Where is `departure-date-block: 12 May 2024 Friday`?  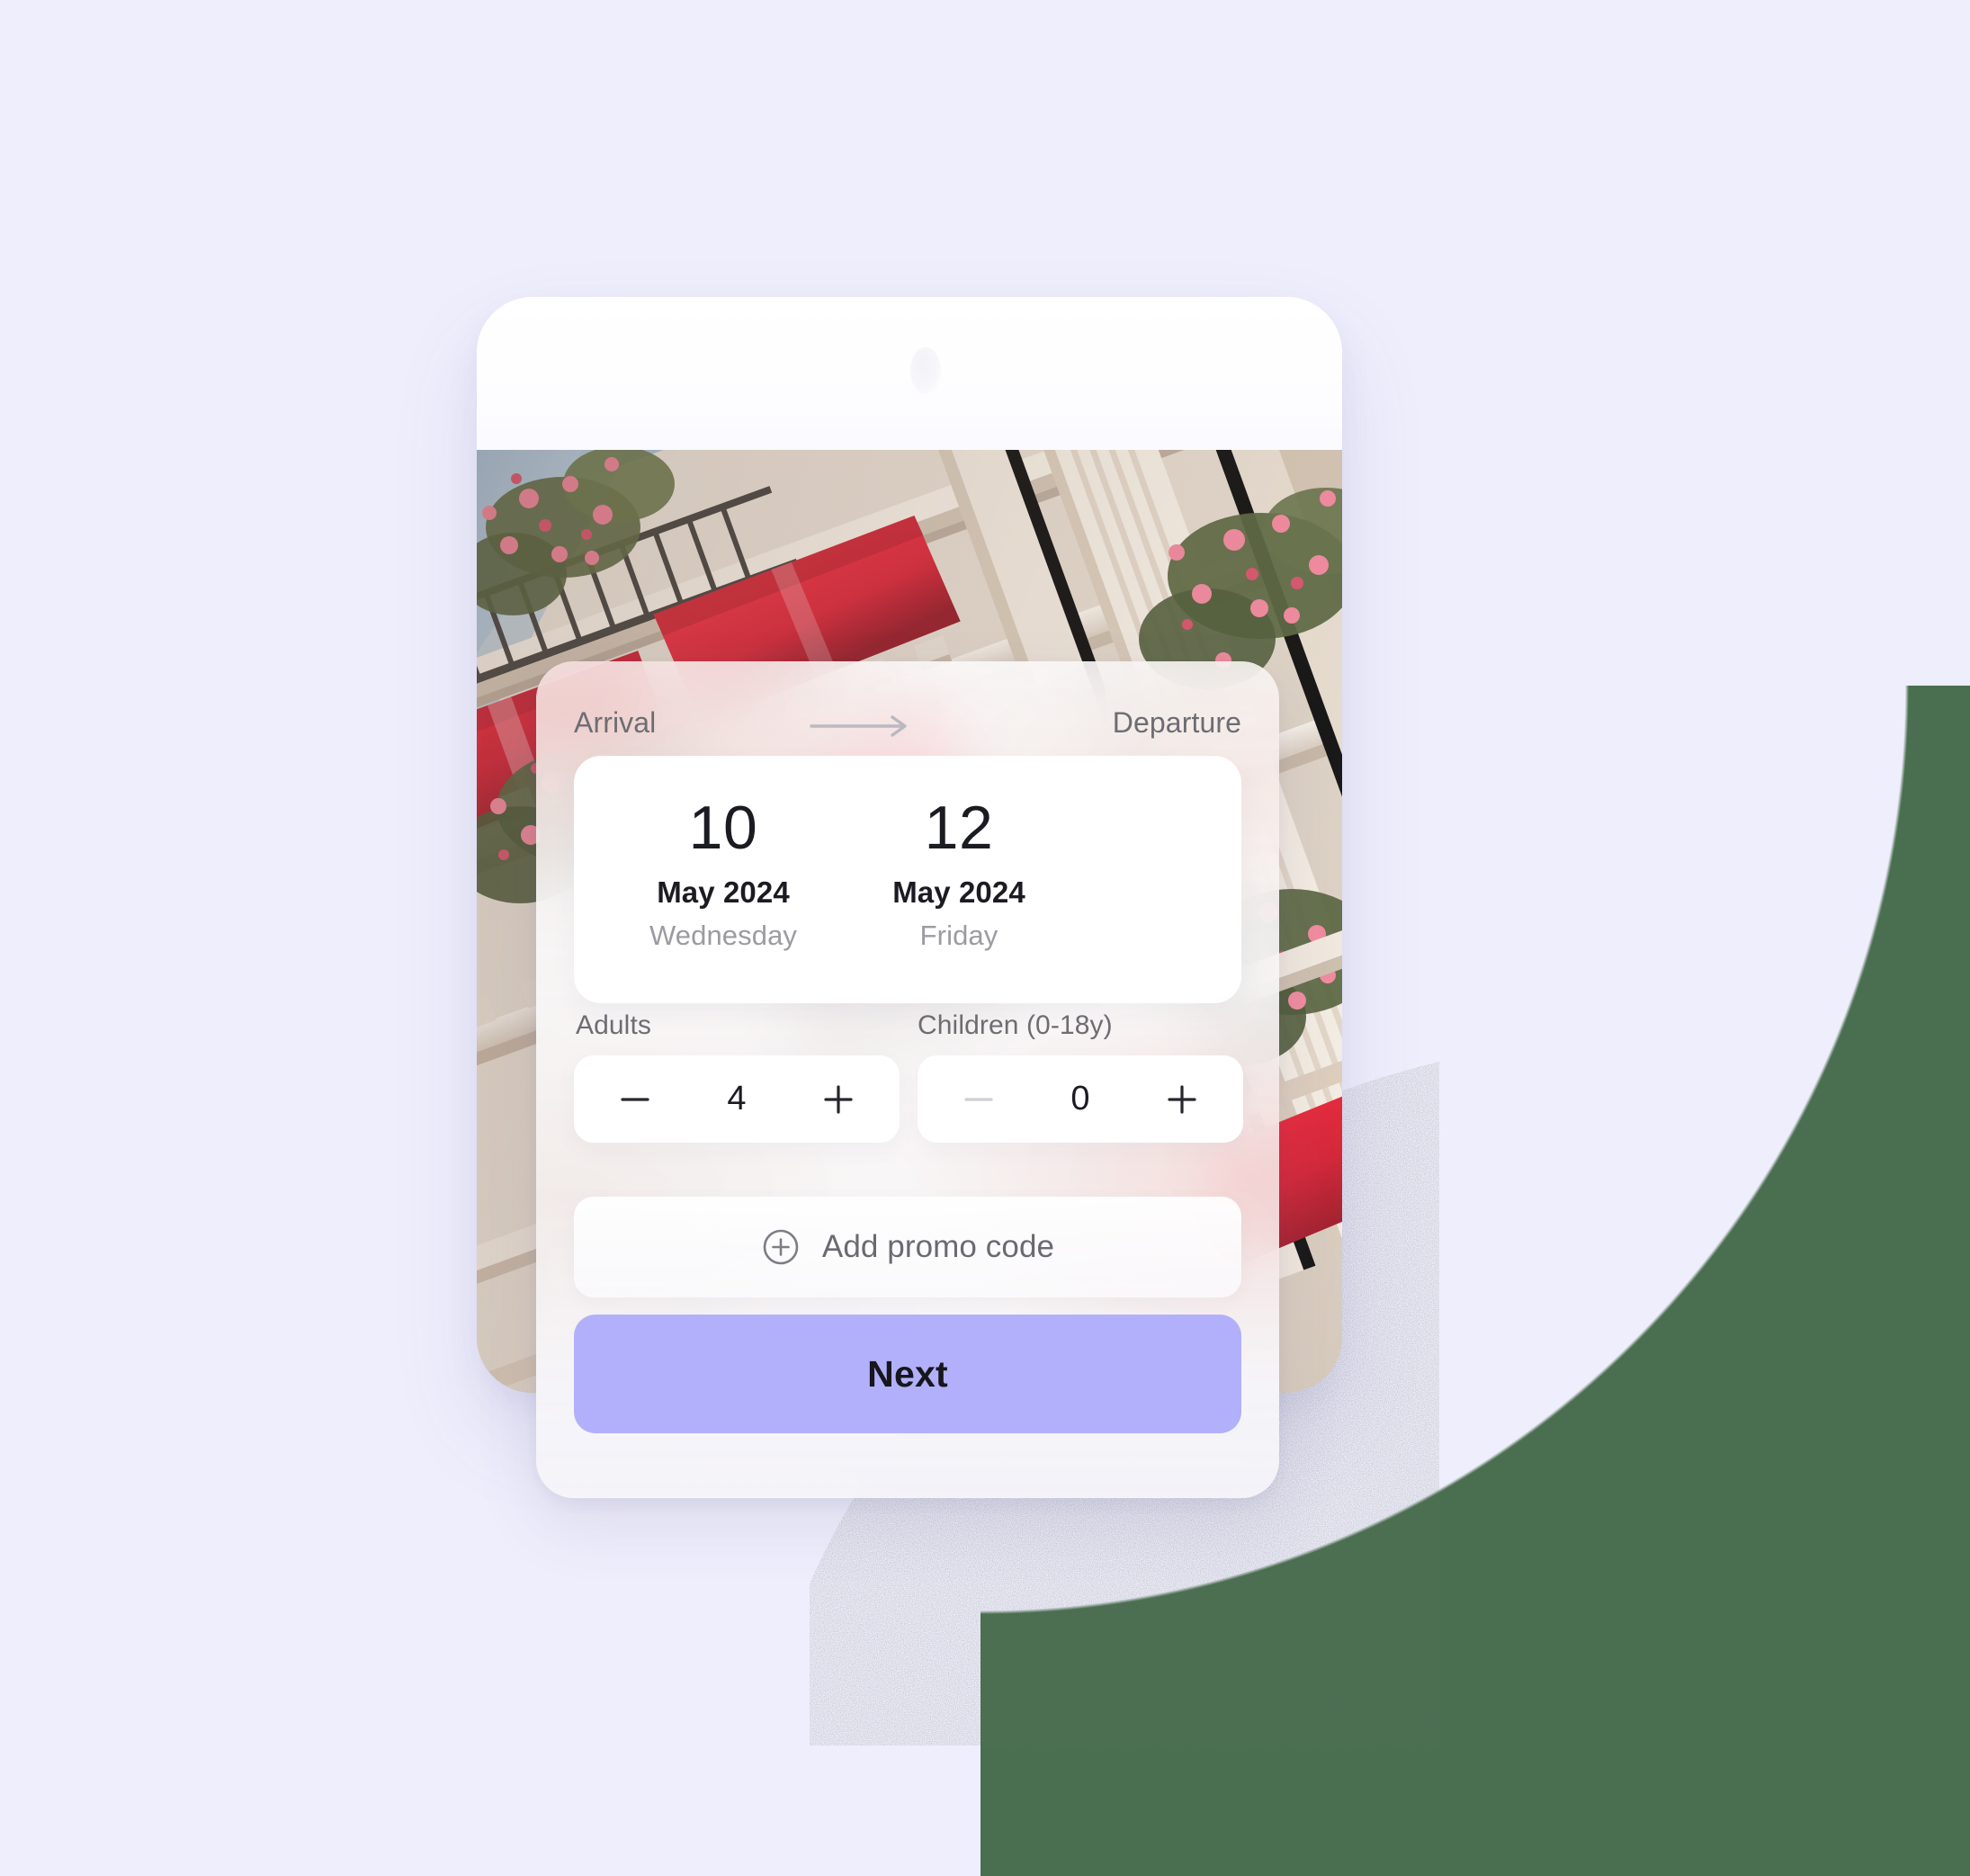 departure-date-block: 12 May 2024 Friday is located at coordinates (959, 879).